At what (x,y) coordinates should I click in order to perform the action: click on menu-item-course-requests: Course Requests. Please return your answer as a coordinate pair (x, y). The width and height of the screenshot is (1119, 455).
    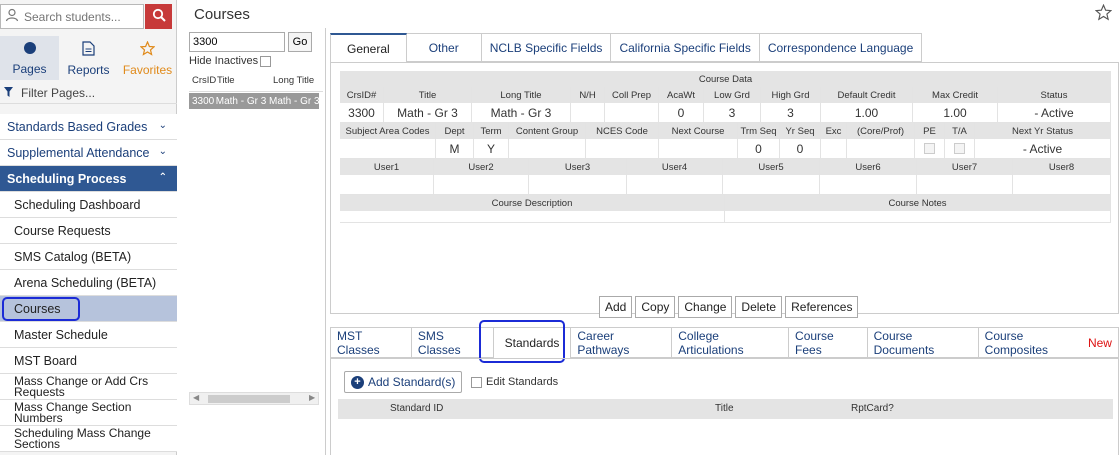
    Looking at the image, I should click on (88, 231).